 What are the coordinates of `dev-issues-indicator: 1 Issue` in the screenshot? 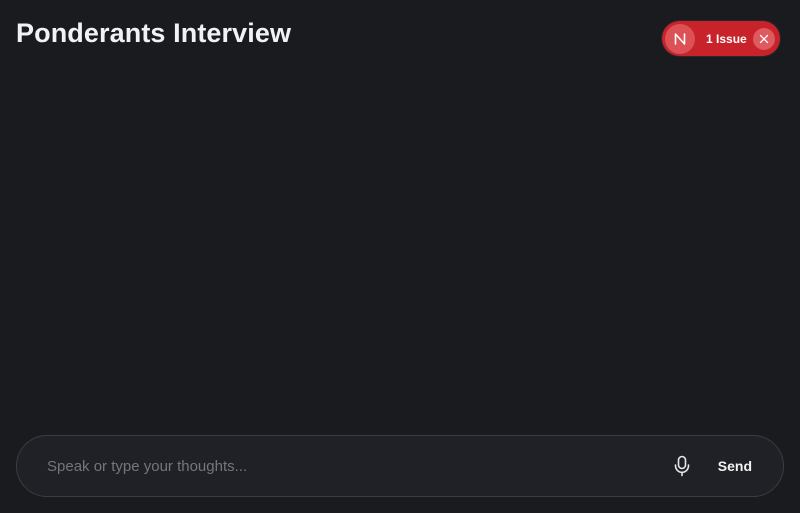 It's located at (721, 38).